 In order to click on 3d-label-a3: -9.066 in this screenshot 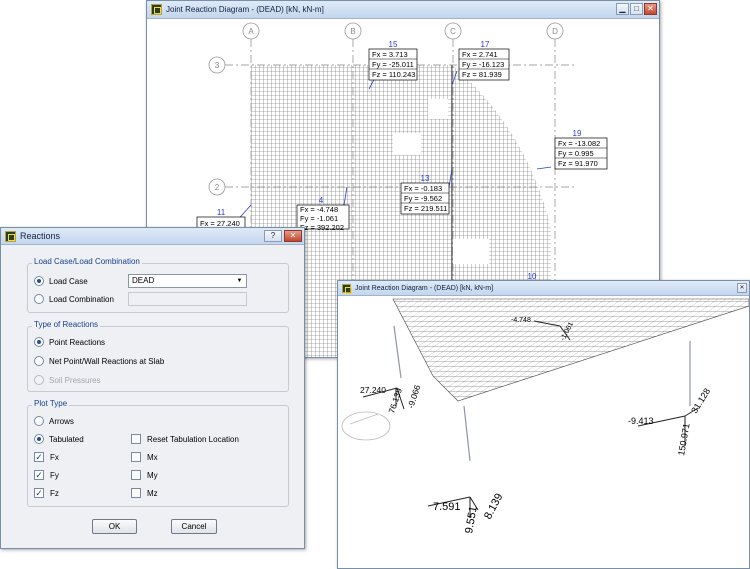, I will do `click(413, 396)`.